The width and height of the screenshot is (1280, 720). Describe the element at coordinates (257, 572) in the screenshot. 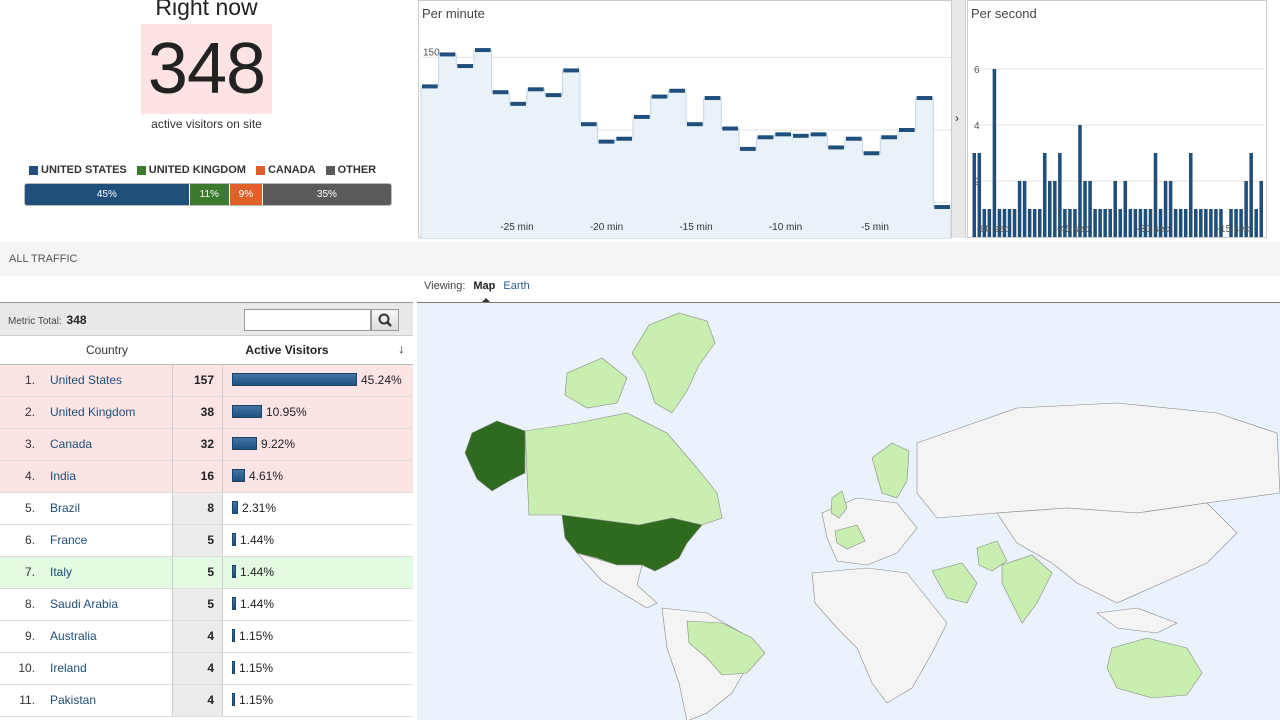

I see `visitor-share-percent: 1.44%` at that location.